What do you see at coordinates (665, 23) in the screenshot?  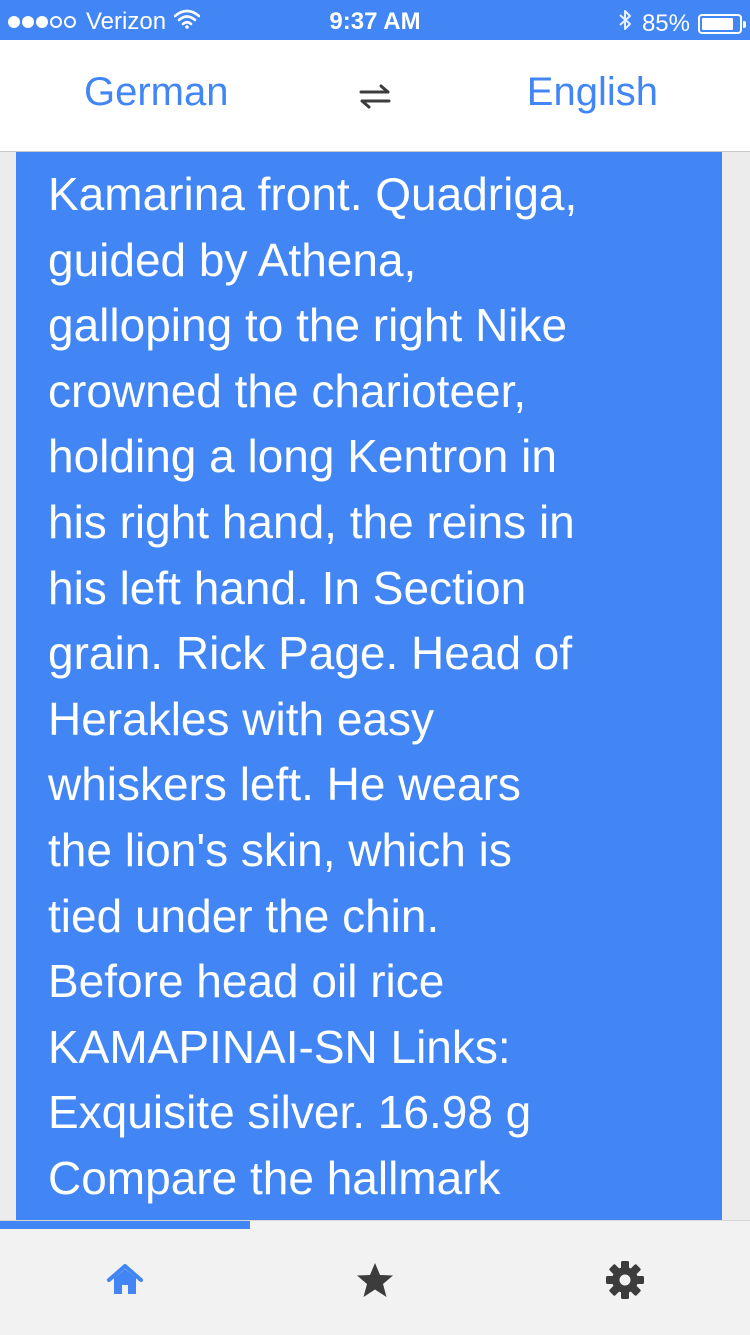 I see `battery-percent: 85%` at bounding box center [665, 23].